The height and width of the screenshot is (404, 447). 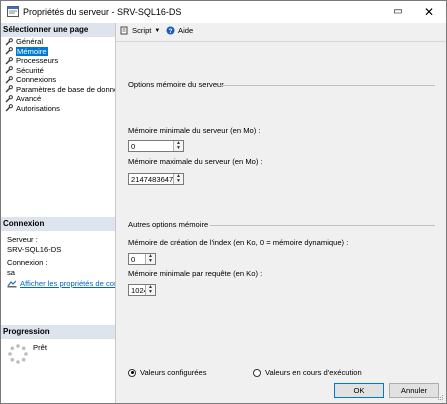 I want to click on nav-item-general: Général, so click(x=60, y=42).